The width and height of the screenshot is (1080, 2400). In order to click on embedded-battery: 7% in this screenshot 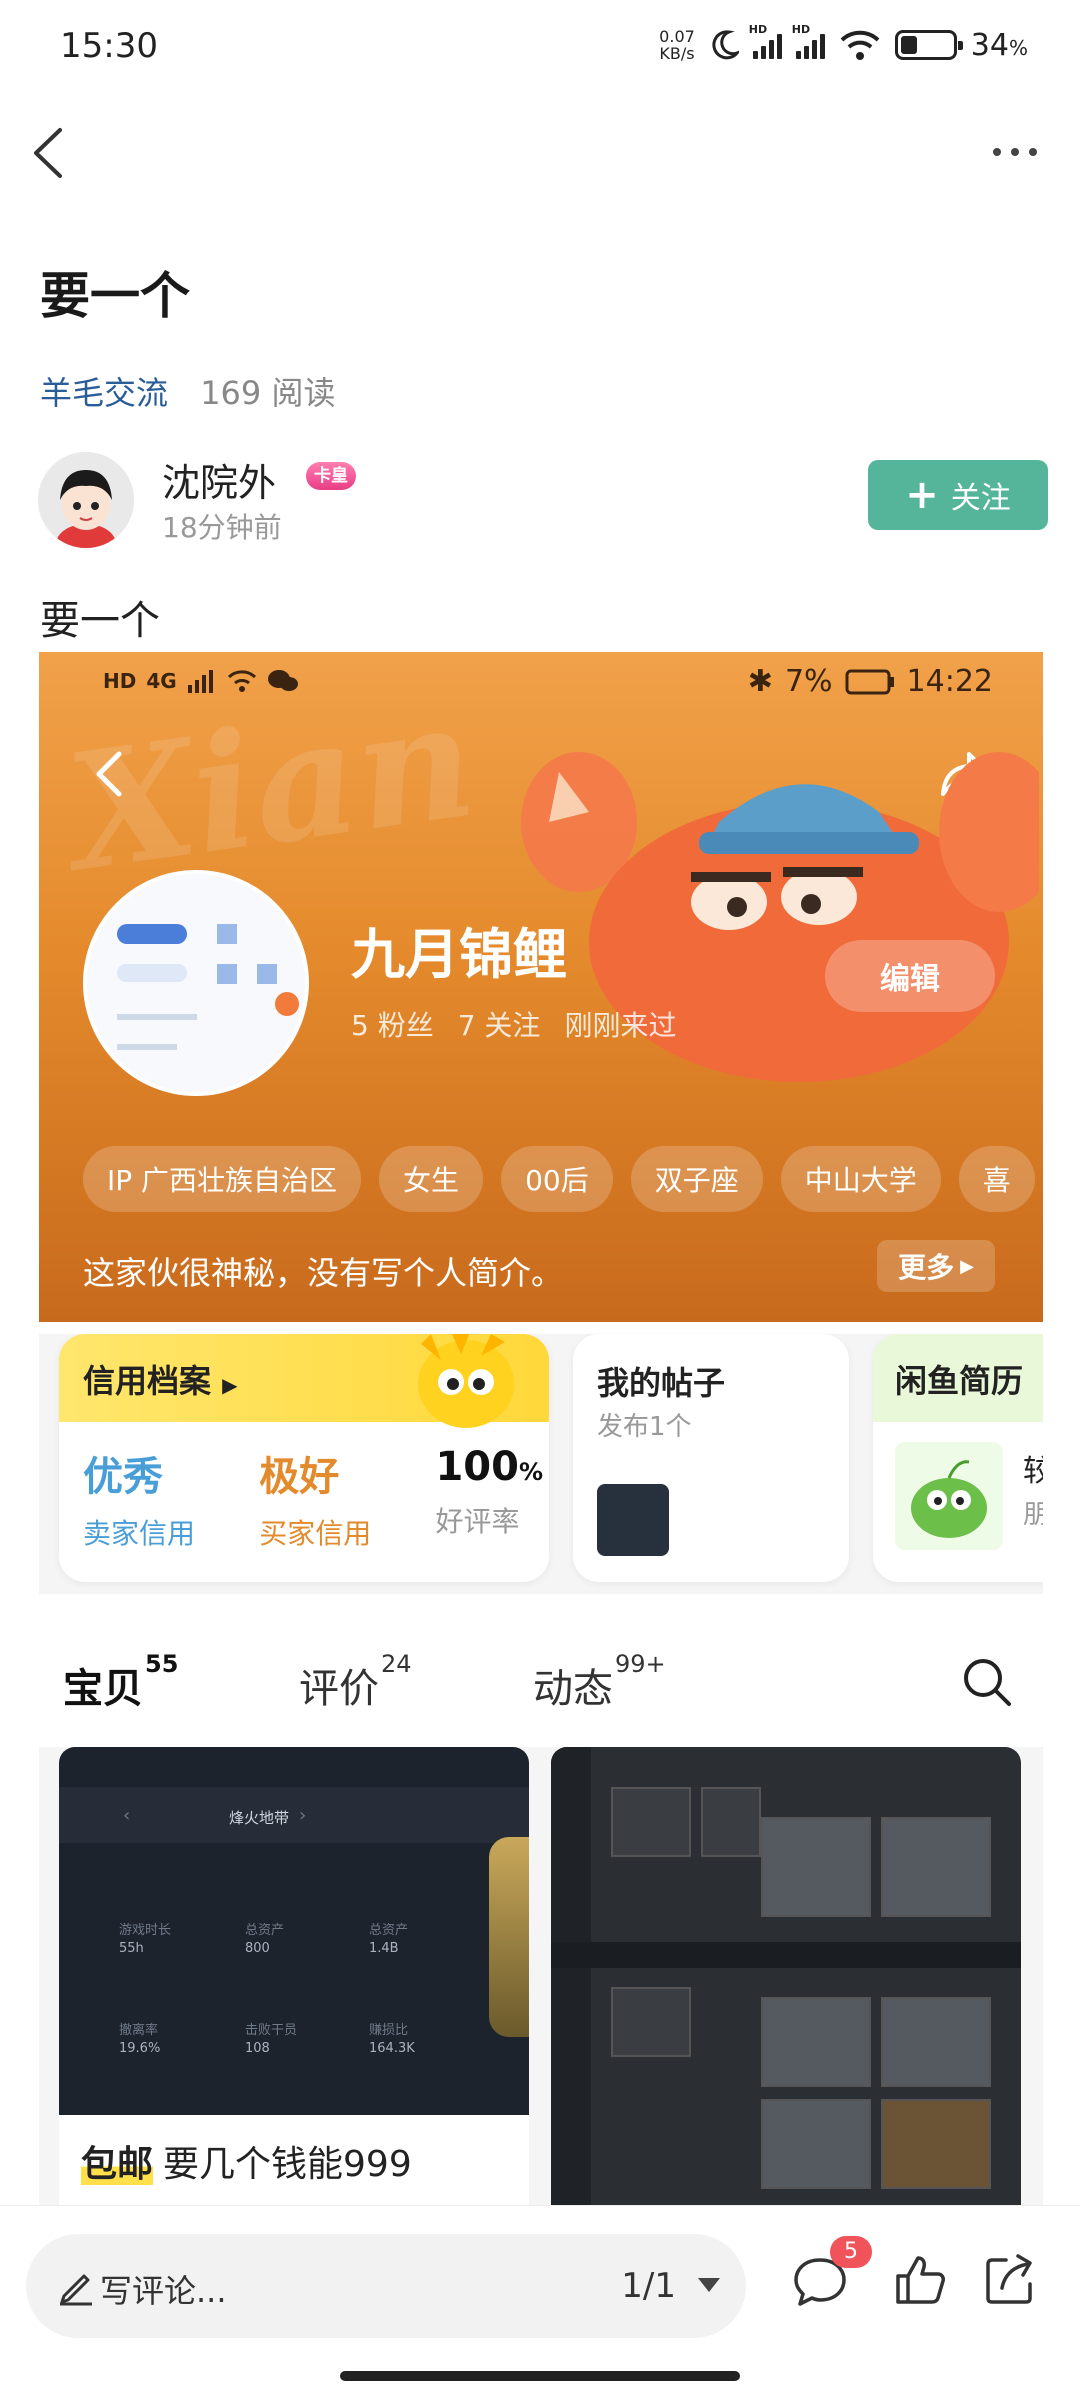, I will do `click(808, 681)`.